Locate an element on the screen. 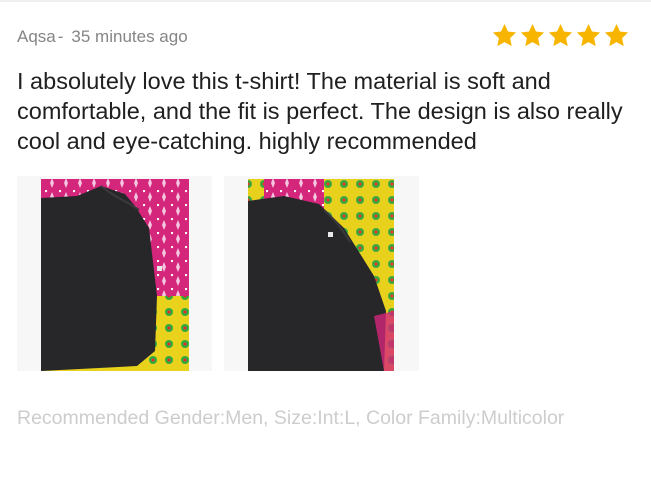 The image size is (651, 478). star-rating is located at coordinates (560, 35).